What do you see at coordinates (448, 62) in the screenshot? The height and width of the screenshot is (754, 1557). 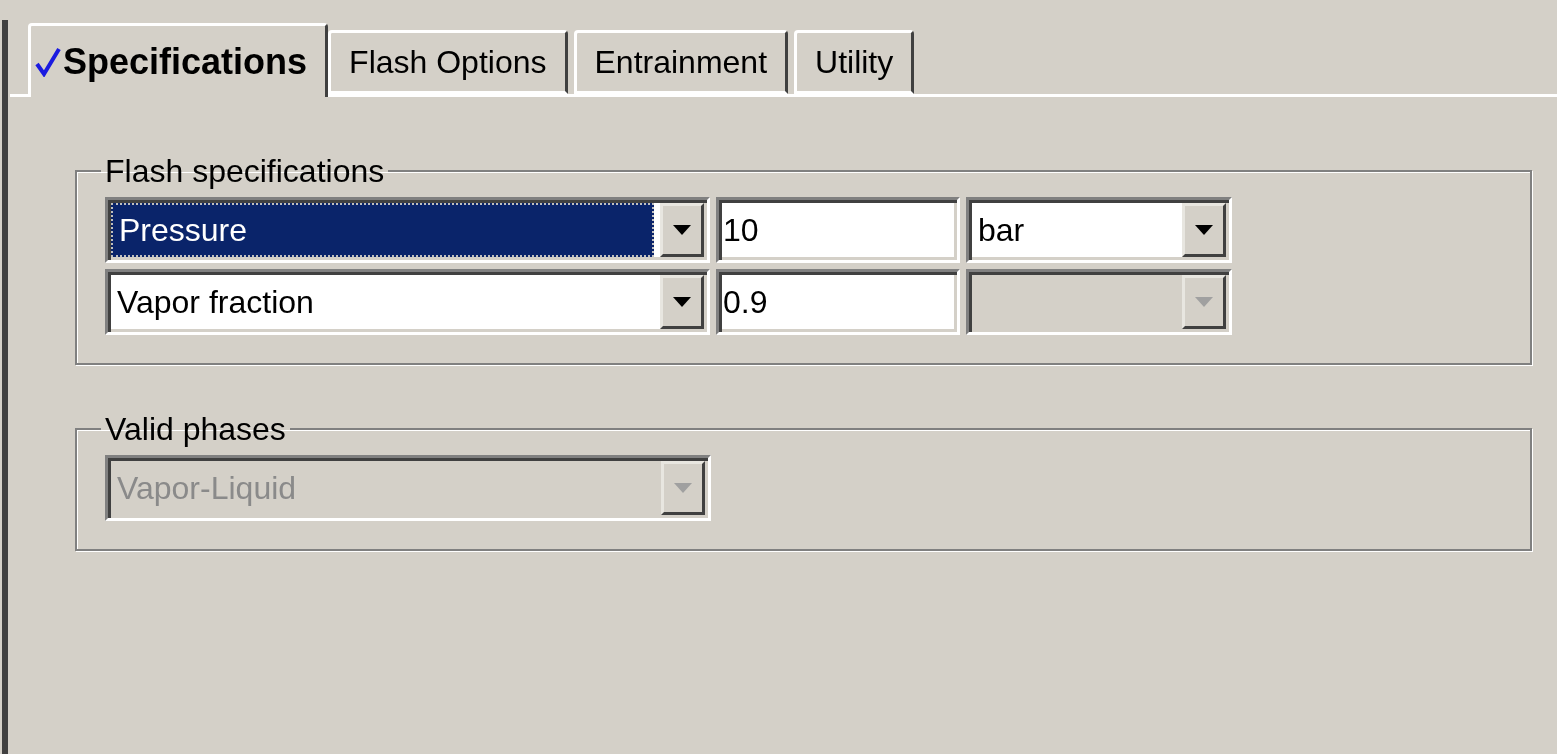 I see `tab: Flash Options` at bounding box center [448, 62].